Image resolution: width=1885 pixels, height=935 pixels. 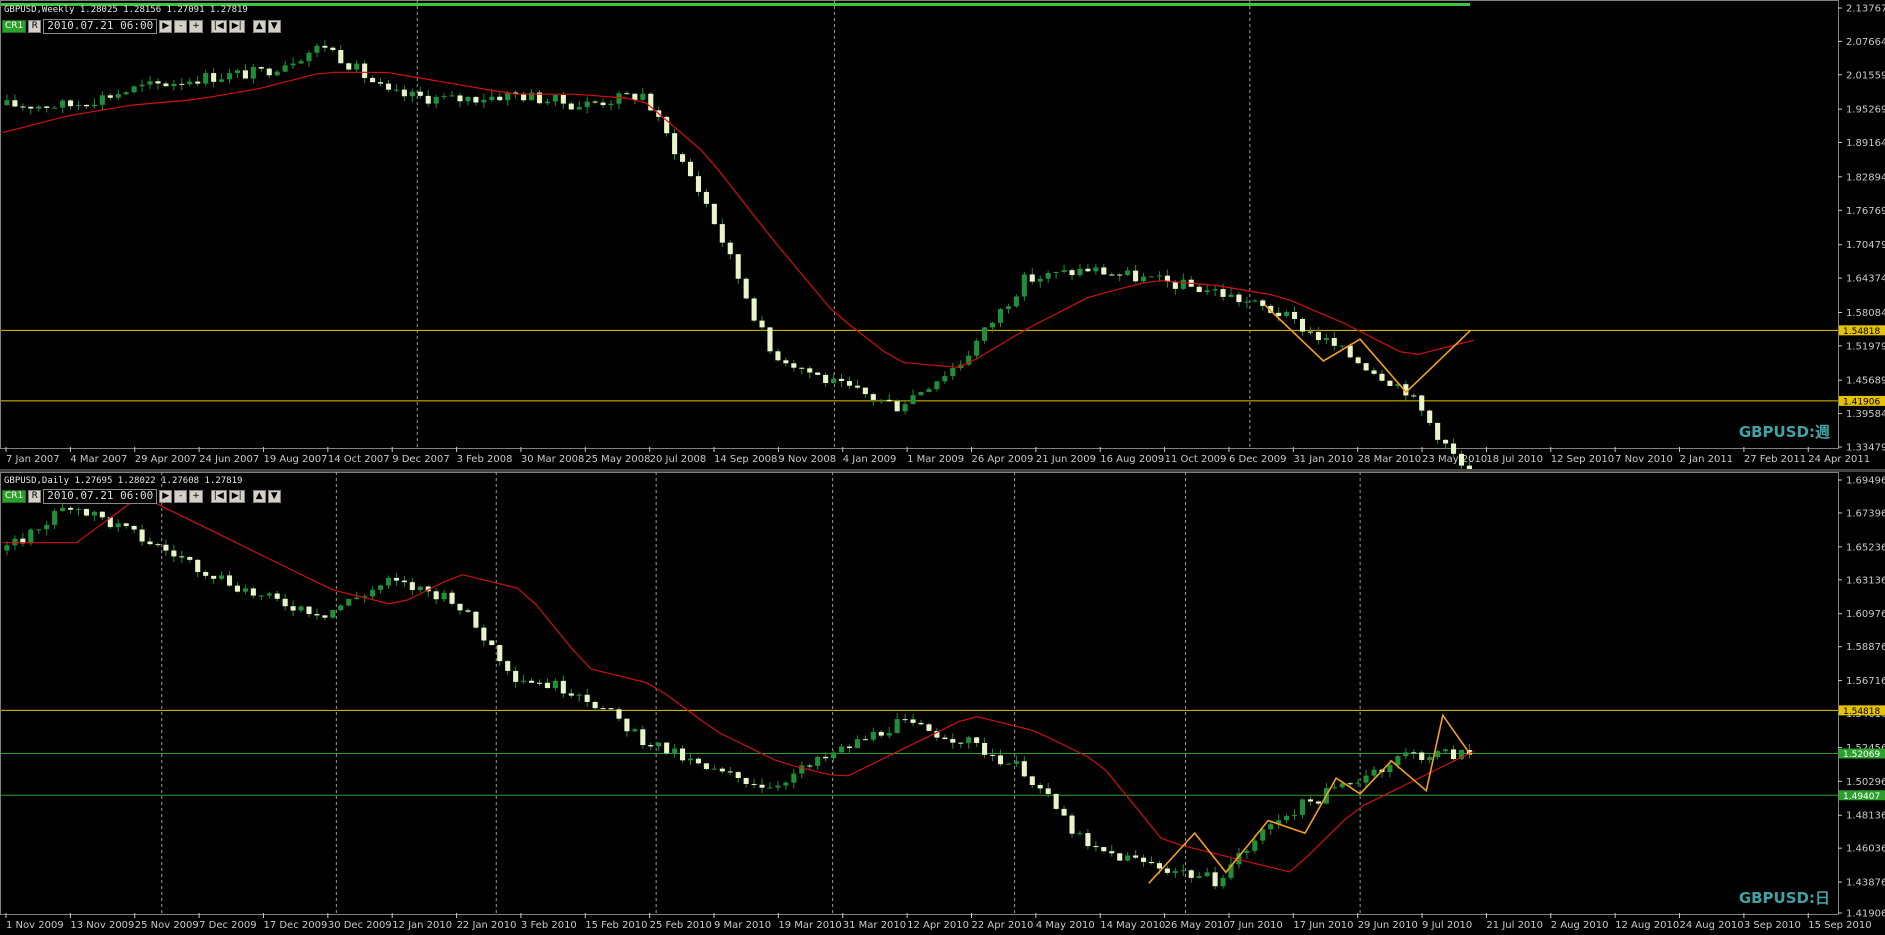 I want to click on date-label: 27 Feb 2011, so click(x=1775, y=459).